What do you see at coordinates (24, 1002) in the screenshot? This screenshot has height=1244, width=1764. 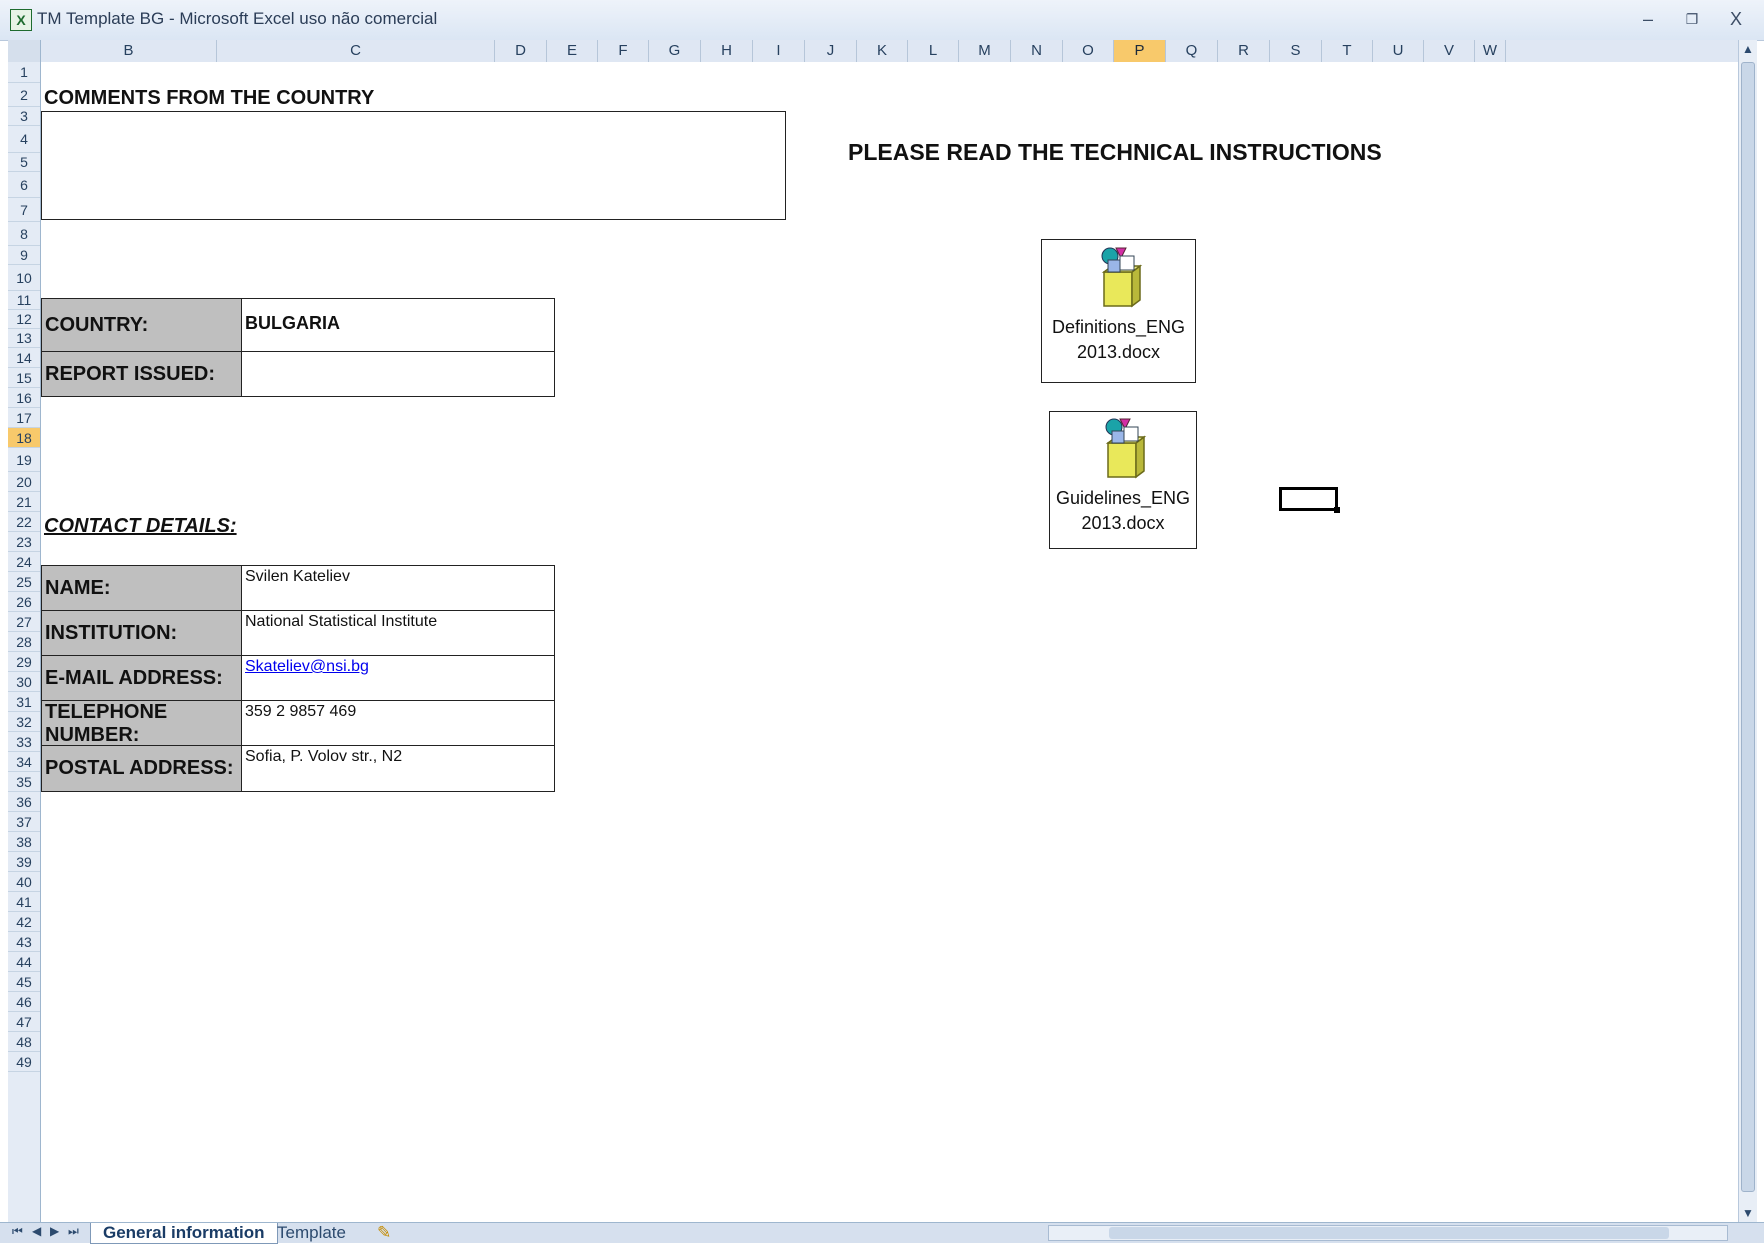 I see `row-header-46: 46` at bounding box center [24, 1002].